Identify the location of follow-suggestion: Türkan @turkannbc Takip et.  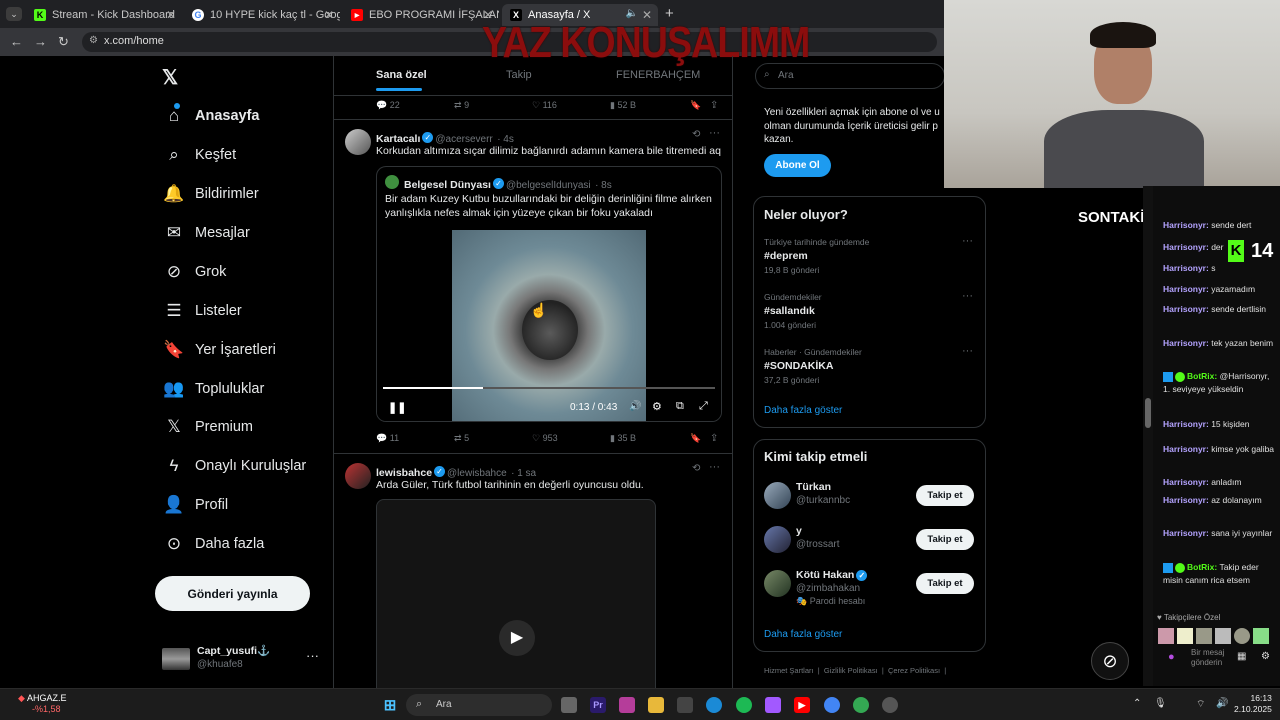
(871, 500).